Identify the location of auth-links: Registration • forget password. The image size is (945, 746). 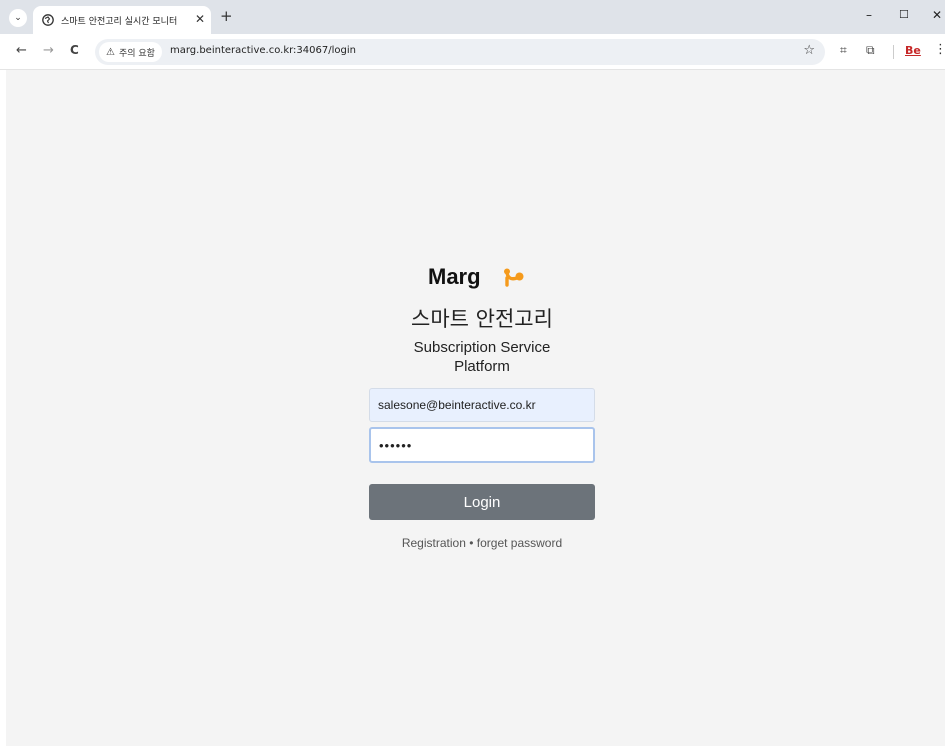
(482, 543).